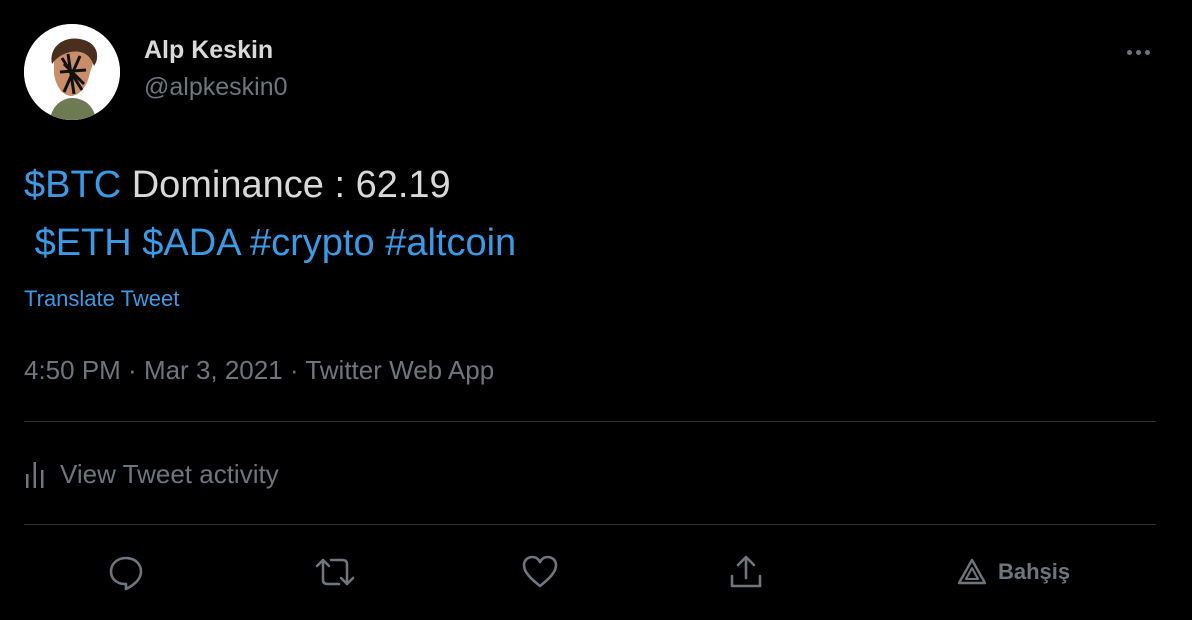 The image size is (1192, 620). What do you see at coordinates (35, 475) in the screenshot?
I see `analytics-bars-icon` at bounding box center [35, 475].